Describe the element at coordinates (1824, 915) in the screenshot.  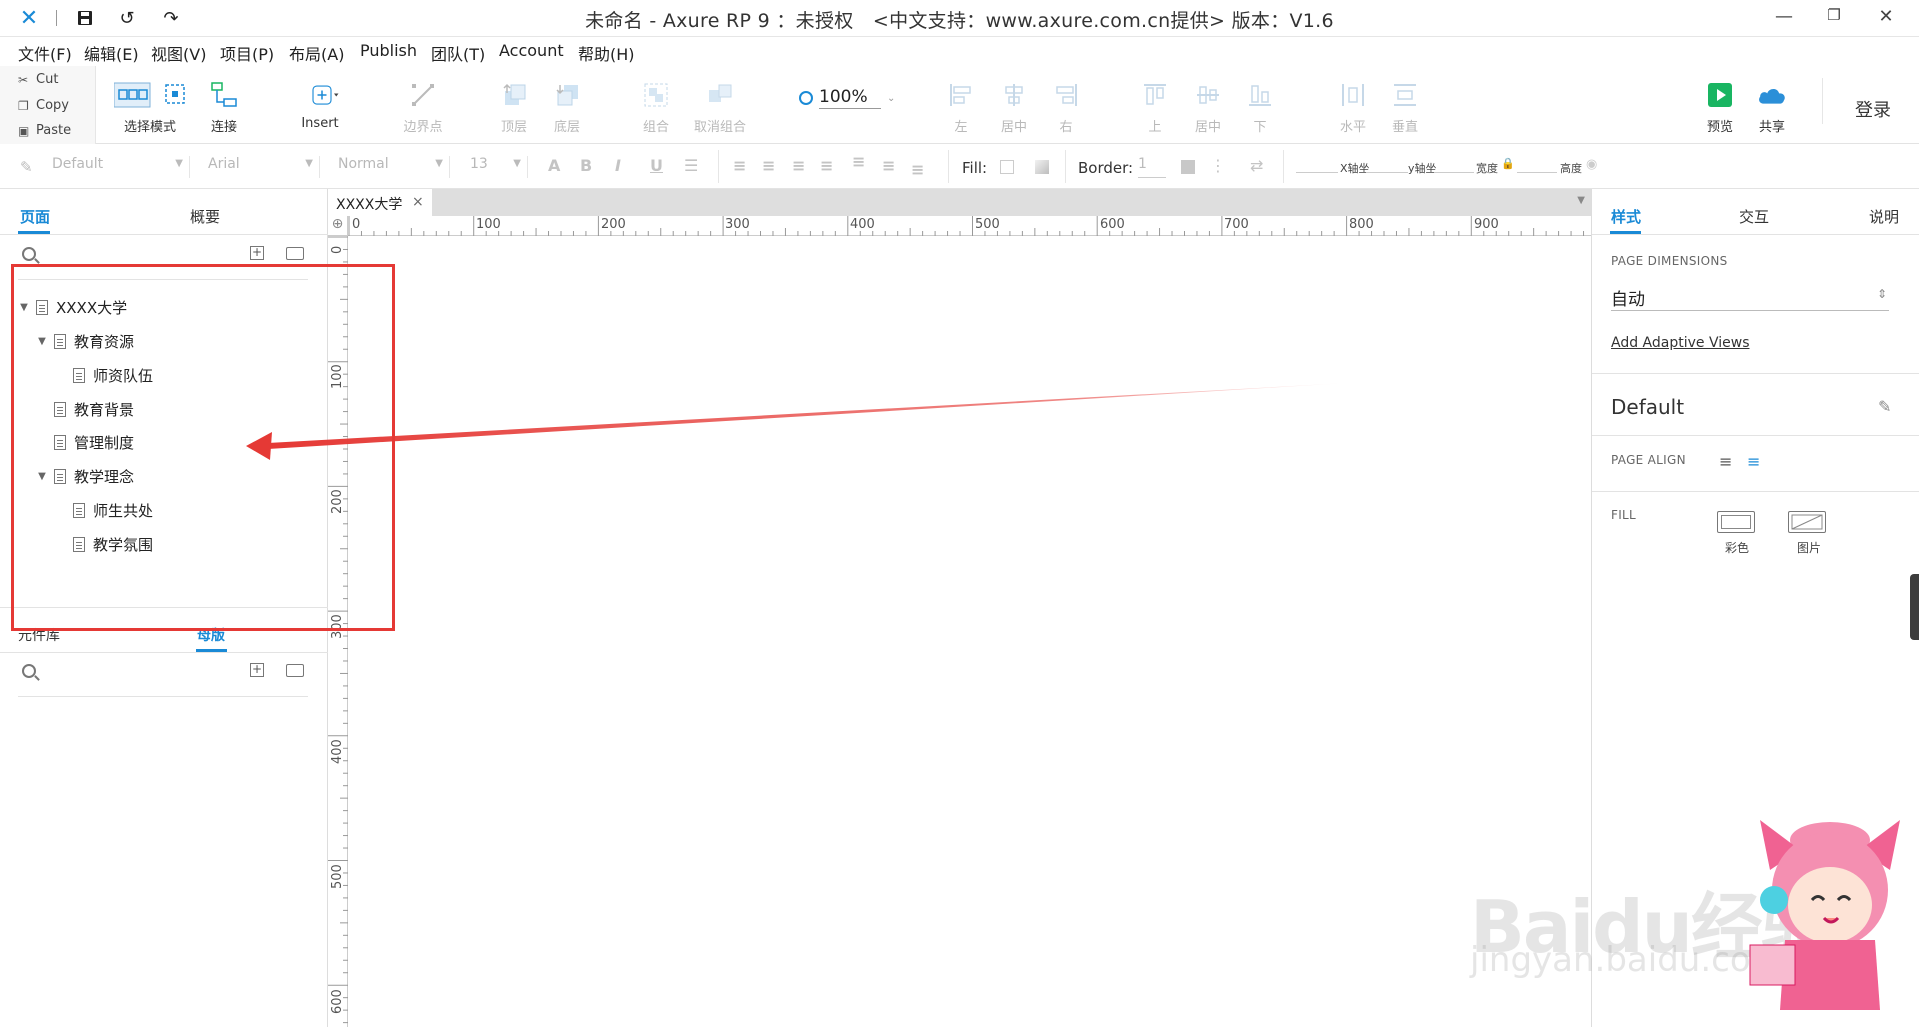
I see `mascot-illustration` at that location.